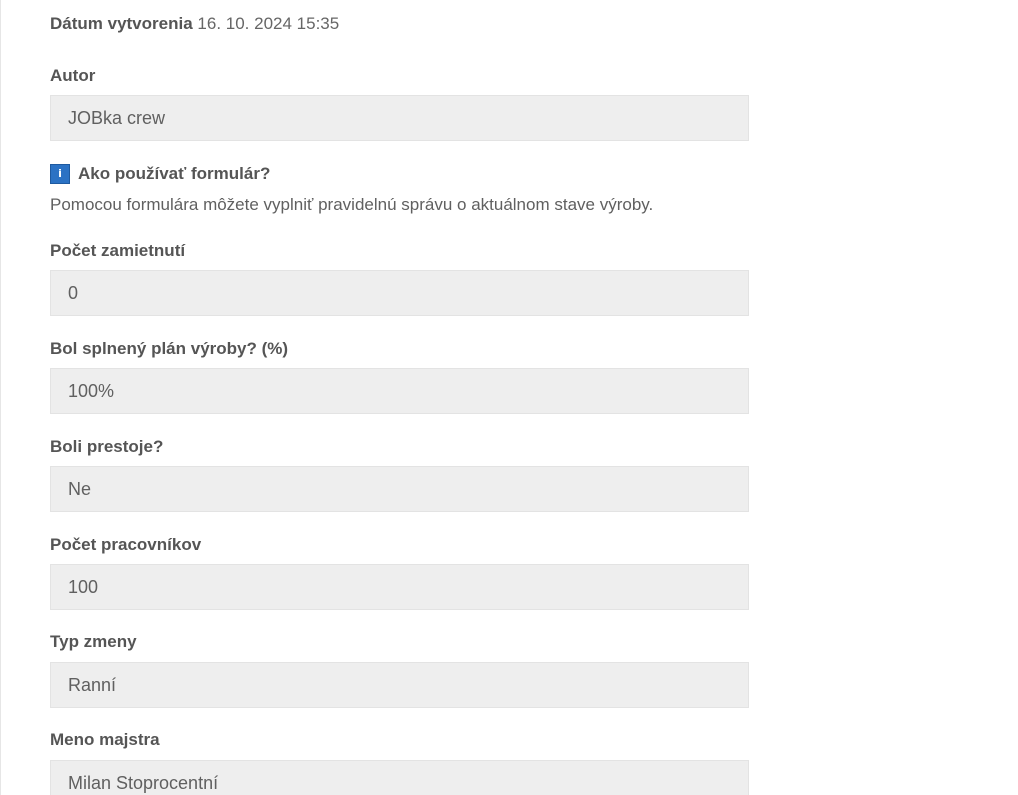 The image size is (1018, 795). Describe the element at coordinates (107, 446) in the screenshot. I see `downtime-label: Boli prestoje?` at that location.